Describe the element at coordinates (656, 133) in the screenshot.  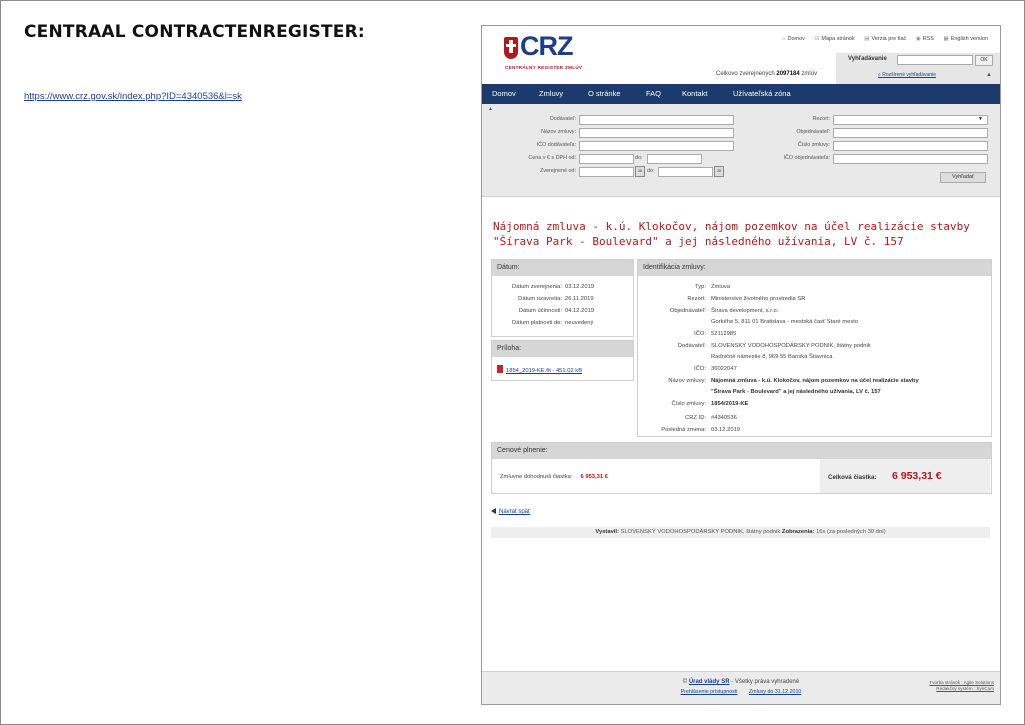
I see `contract-name-input` at that location.